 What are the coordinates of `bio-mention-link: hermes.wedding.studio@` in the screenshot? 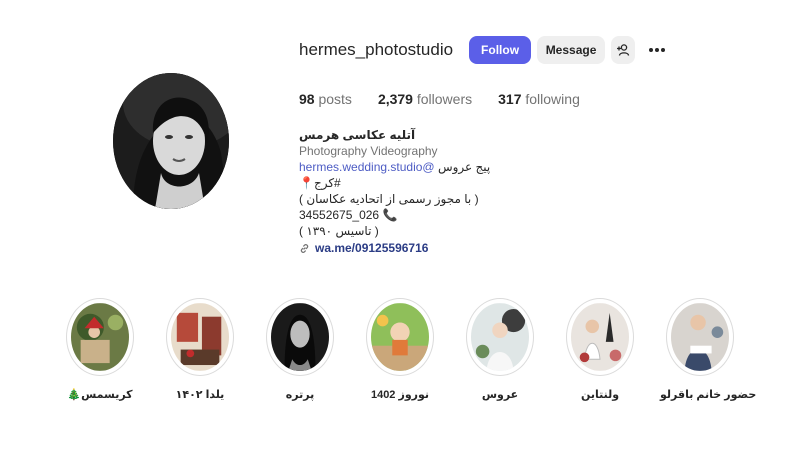 It's located at (367, 167).